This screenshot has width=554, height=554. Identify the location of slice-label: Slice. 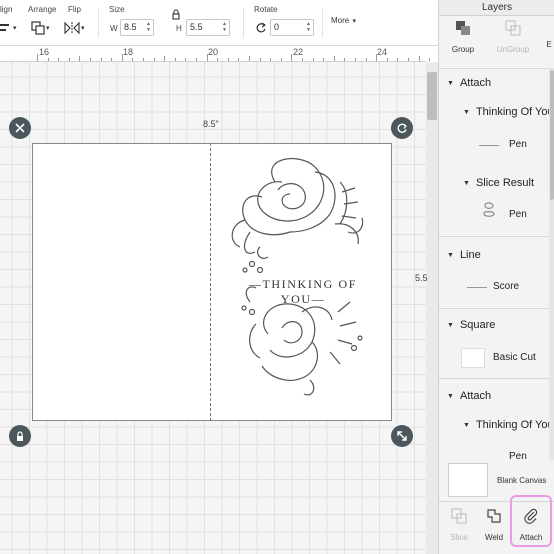
(459, 537).